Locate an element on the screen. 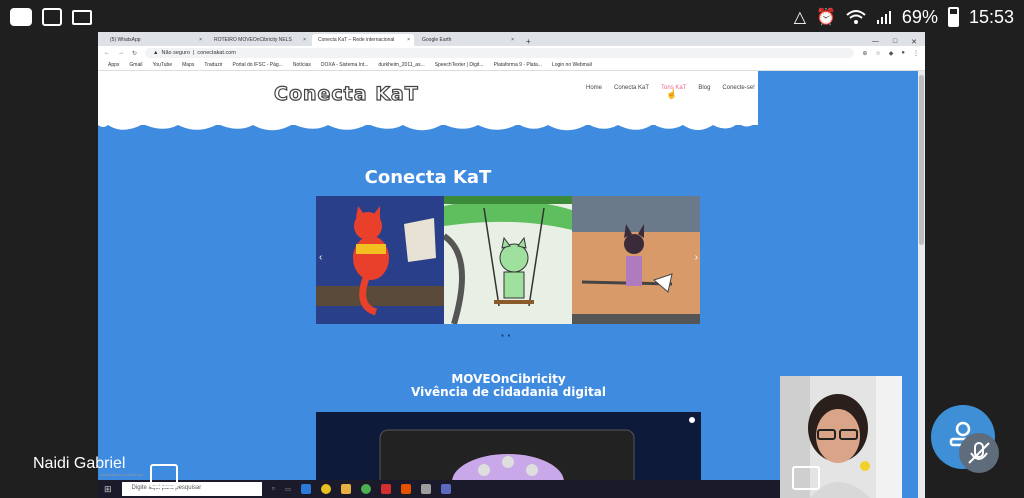 Image resolution: width=1024 pixels, height=498 pixels. windows-start-icon: ⊞ is located at coordinates (108, 489).